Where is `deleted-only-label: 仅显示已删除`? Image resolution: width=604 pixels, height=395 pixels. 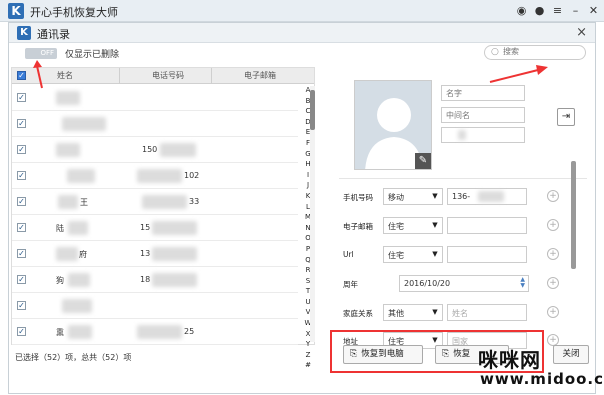
deleted-only-label: 仅显示已删除 is located at coordinates (92, 55).